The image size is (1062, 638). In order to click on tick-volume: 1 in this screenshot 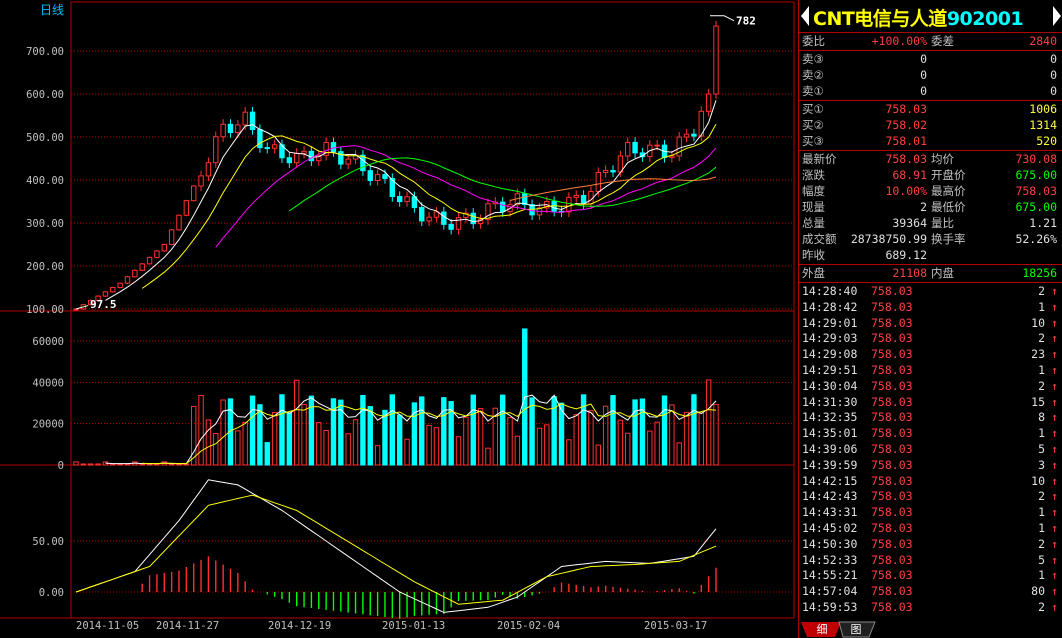, I will do `click(1041, 370)`.